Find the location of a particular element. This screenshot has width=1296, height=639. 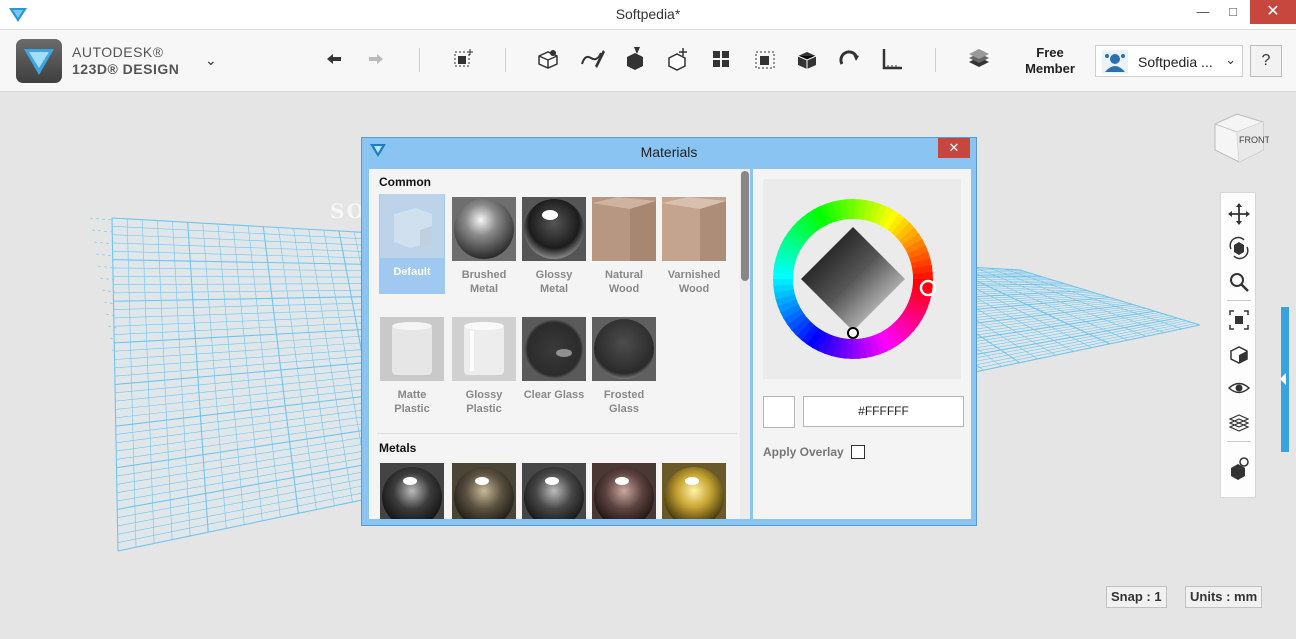

primitives-button is located at coordinates (463, 59).